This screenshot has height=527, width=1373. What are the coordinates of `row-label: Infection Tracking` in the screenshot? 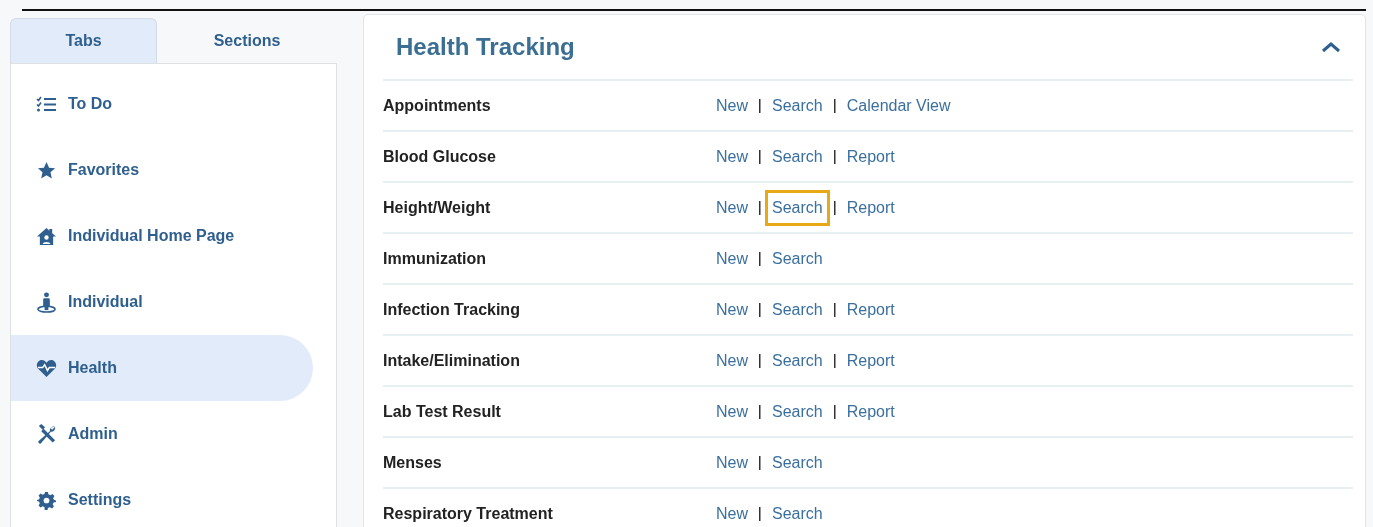 It's located at (452, 309).